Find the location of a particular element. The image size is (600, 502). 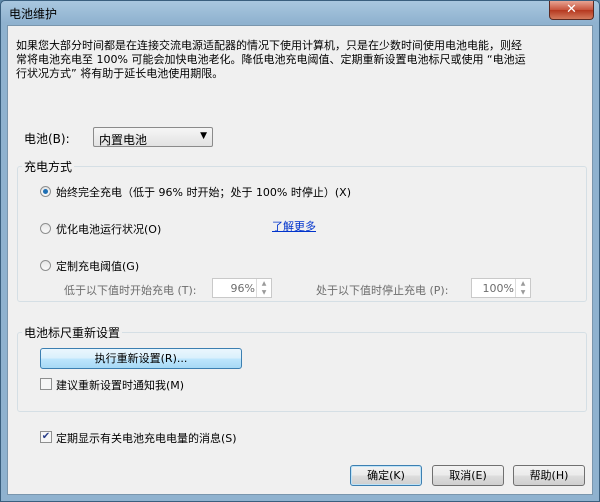

radio-always-full is located at coordinates (45, 191).